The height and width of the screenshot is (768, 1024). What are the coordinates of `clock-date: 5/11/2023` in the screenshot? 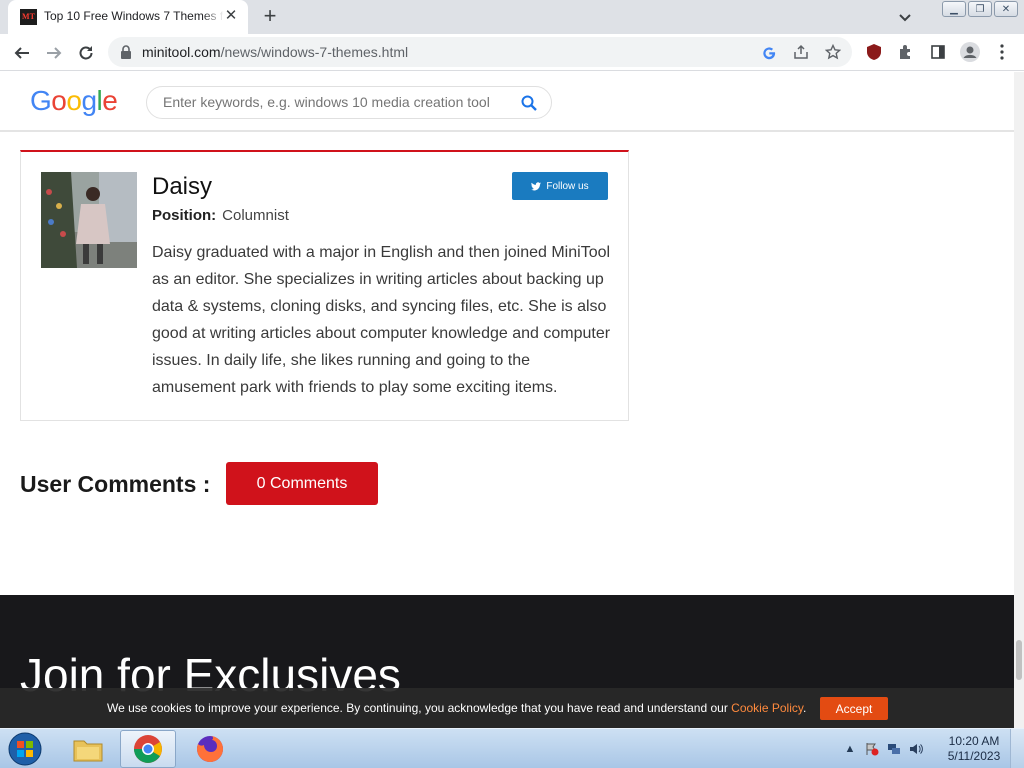 It's located at (974, 756).